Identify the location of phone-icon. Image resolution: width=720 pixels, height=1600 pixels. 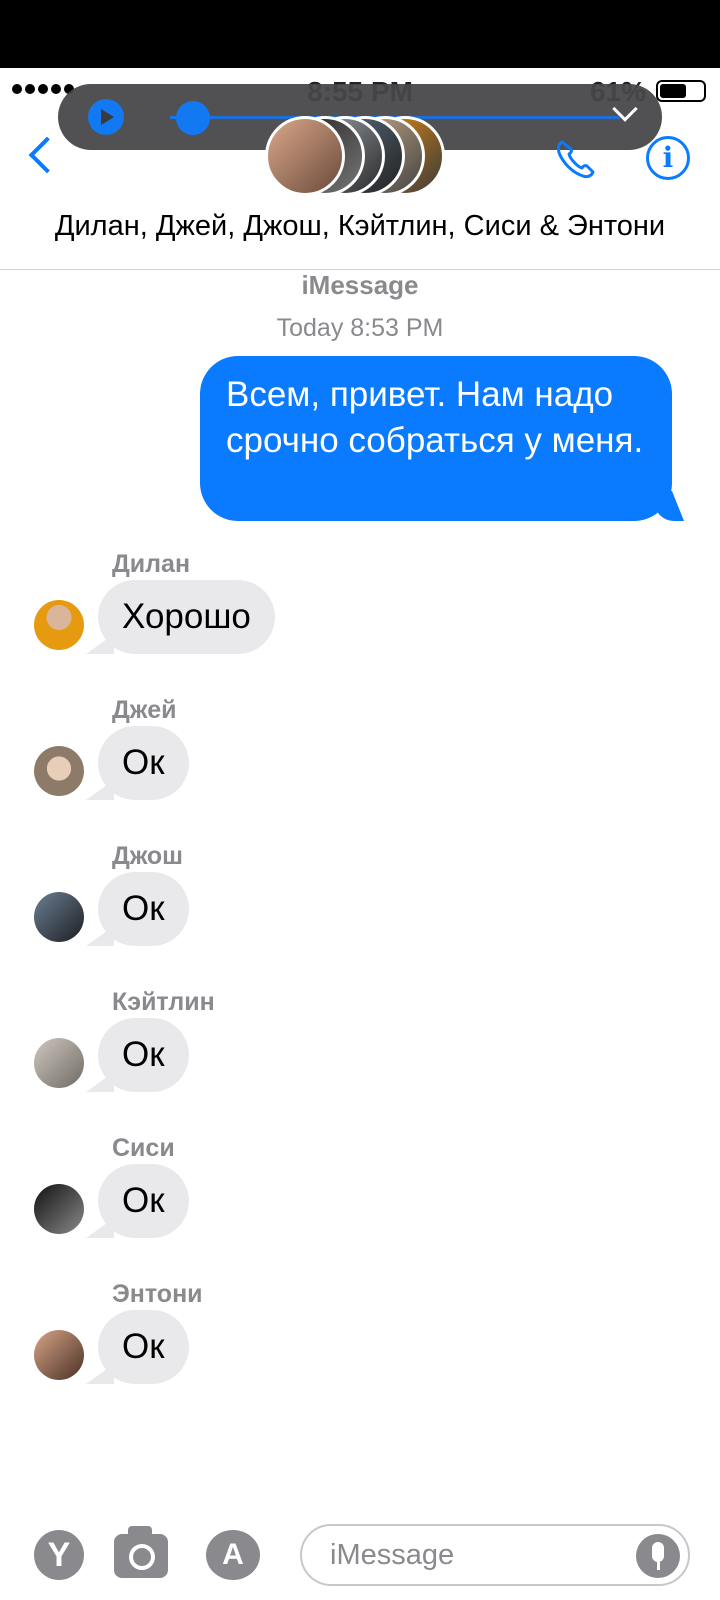
(575, 159).